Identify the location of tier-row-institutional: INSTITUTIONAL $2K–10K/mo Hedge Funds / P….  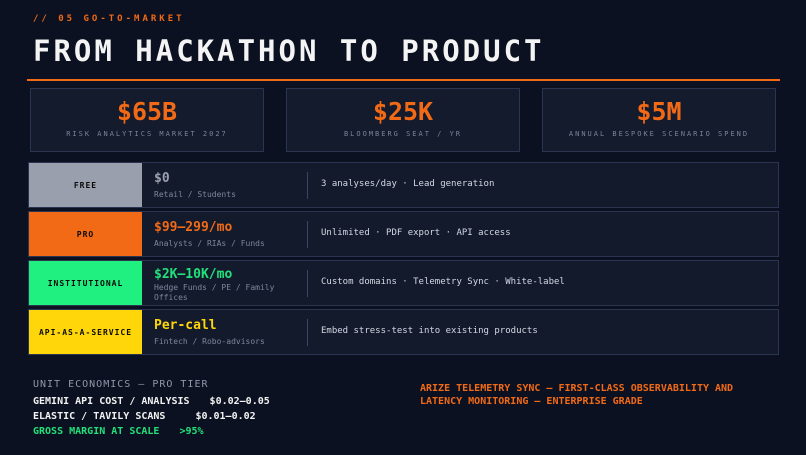
(403, 283).